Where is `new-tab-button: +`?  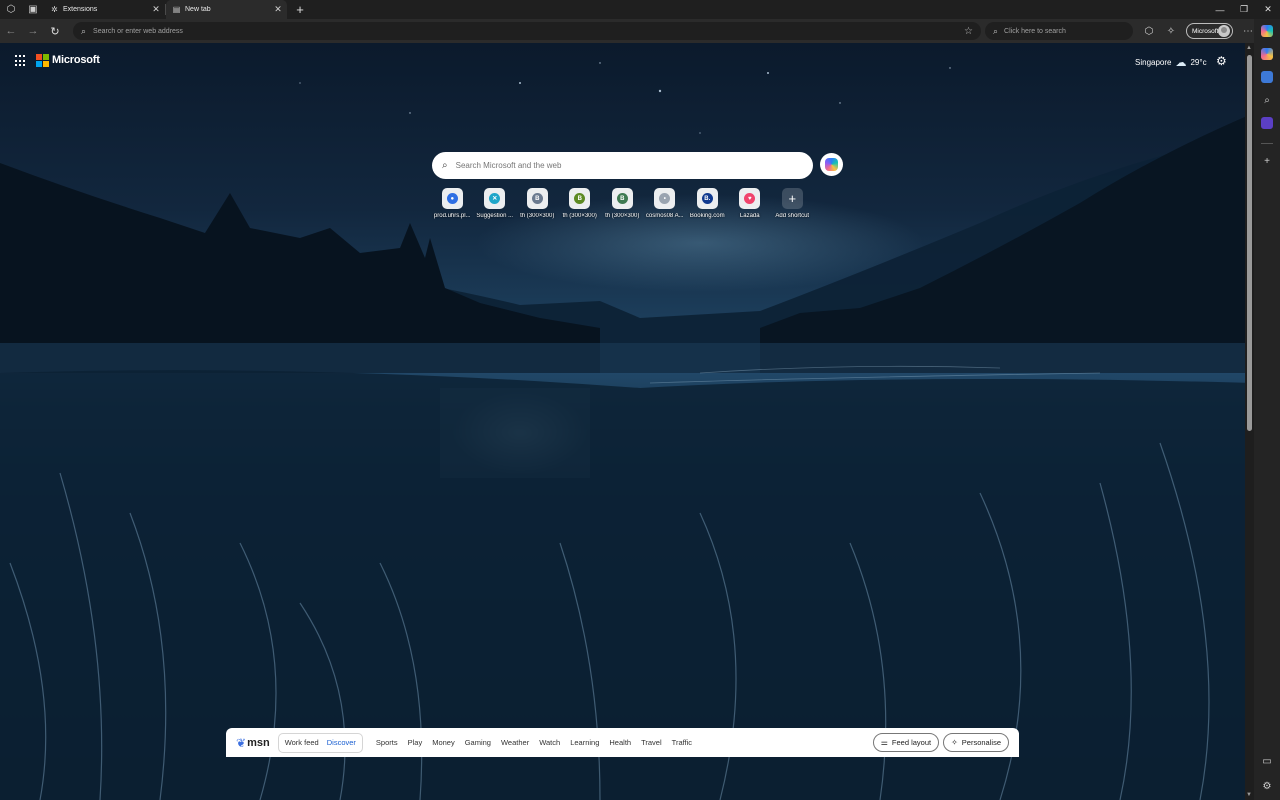 new-tab-button: + is located at coordinates (300, 10).